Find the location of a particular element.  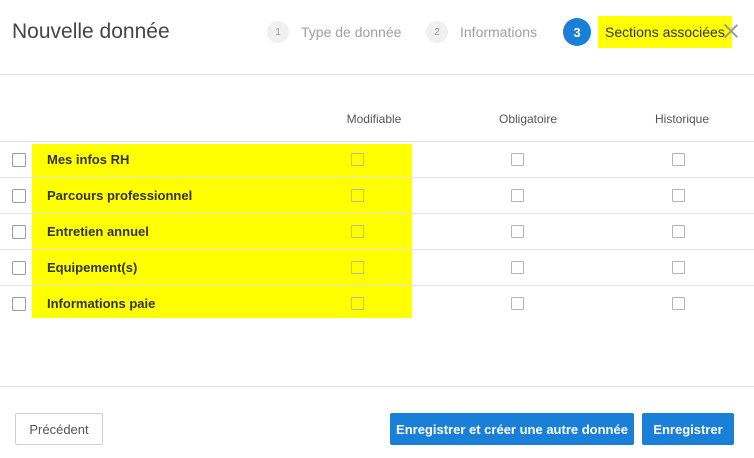

previous-button: Précédent is located at coordinates (59, 429).